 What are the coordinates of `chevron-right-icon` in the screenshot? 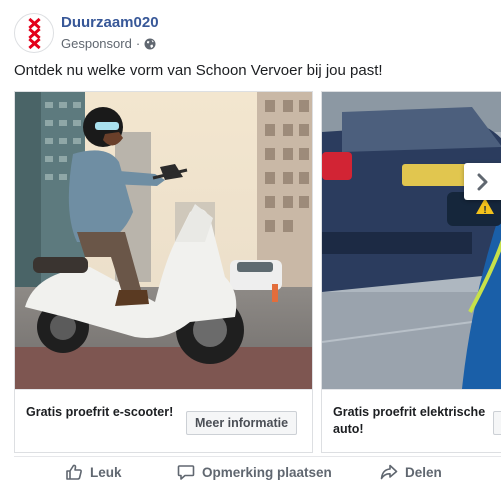 It's located at (482, 181).